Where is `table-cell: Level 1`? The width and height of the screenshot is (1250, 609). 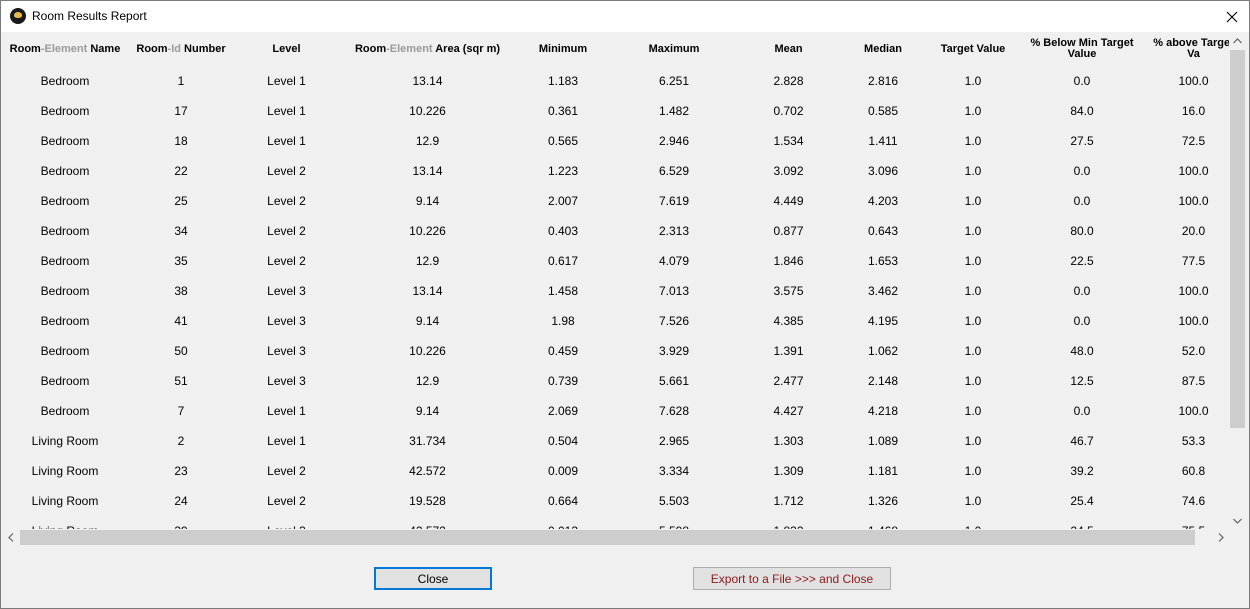
table-cell: Level 1 is located at coordinates (286, 141).